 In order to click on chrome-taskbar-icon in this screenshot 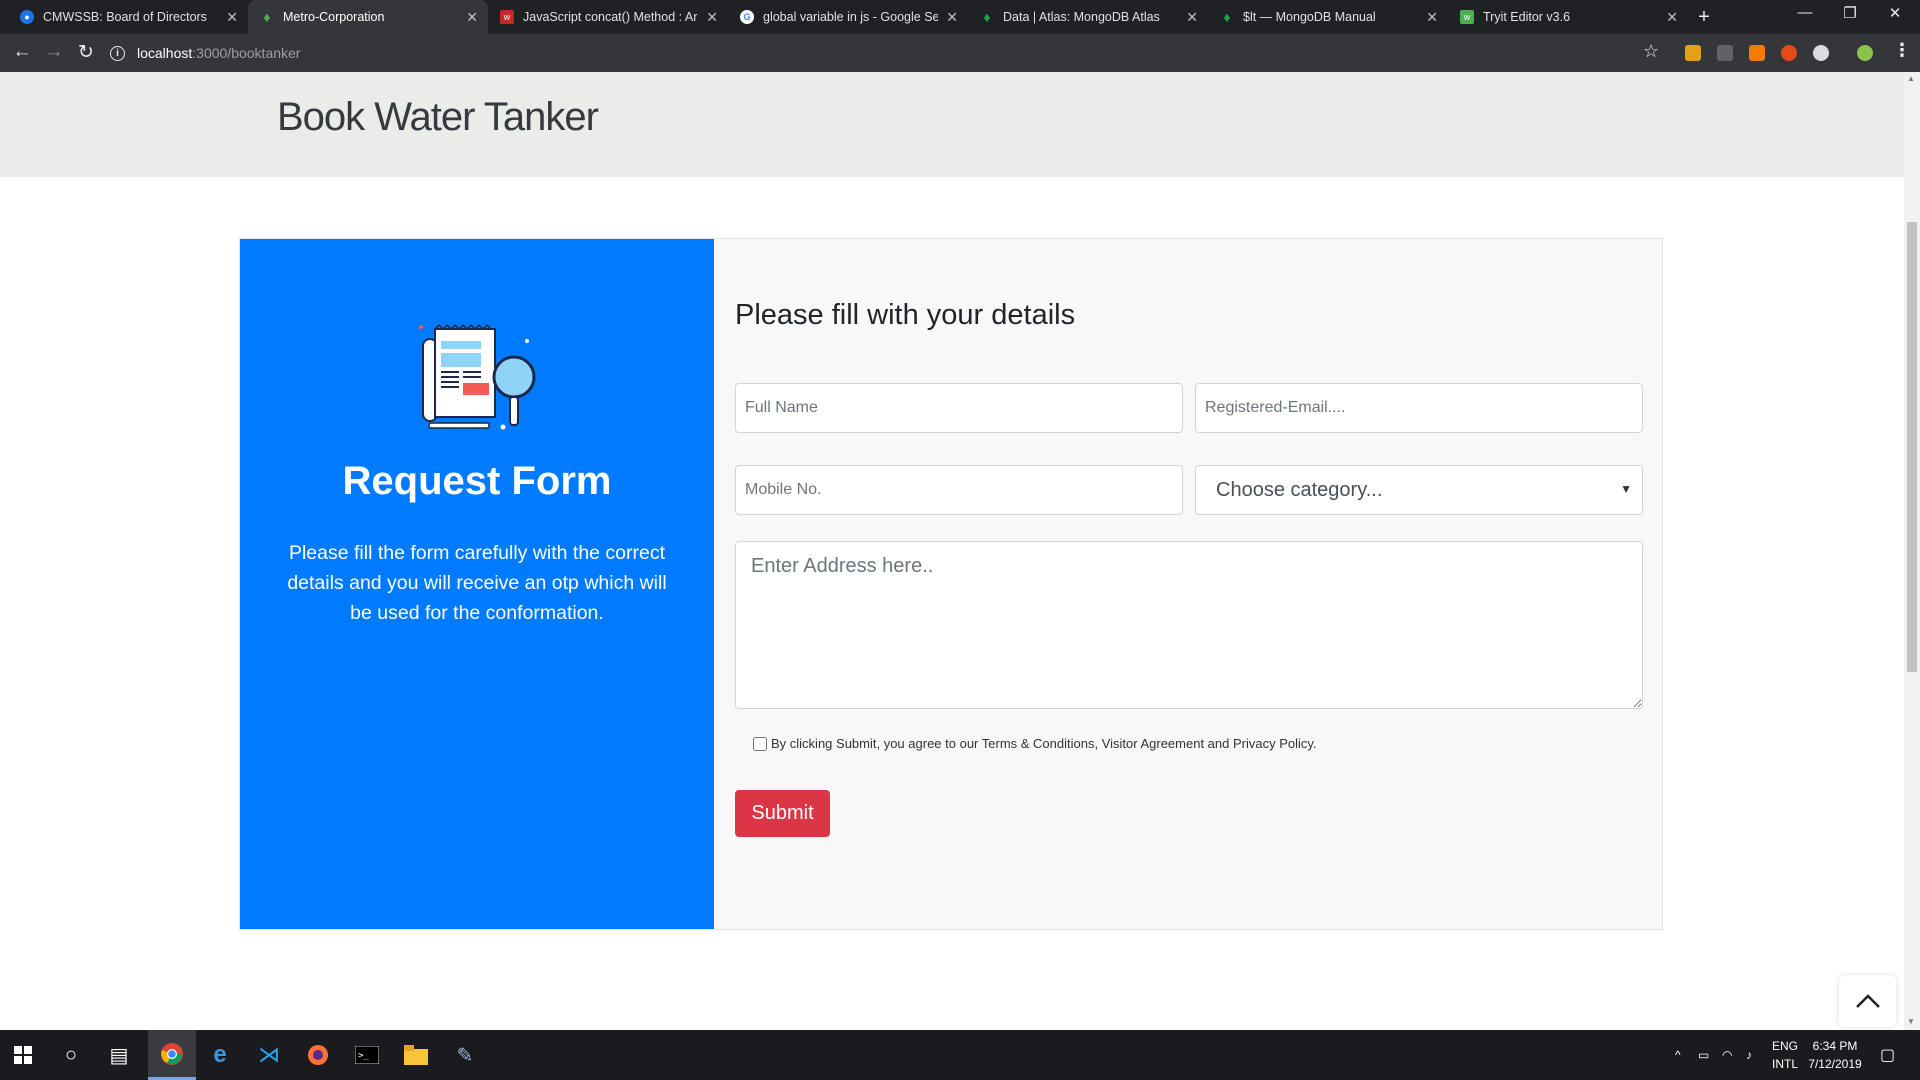, I will do `click(172, 1055)`.